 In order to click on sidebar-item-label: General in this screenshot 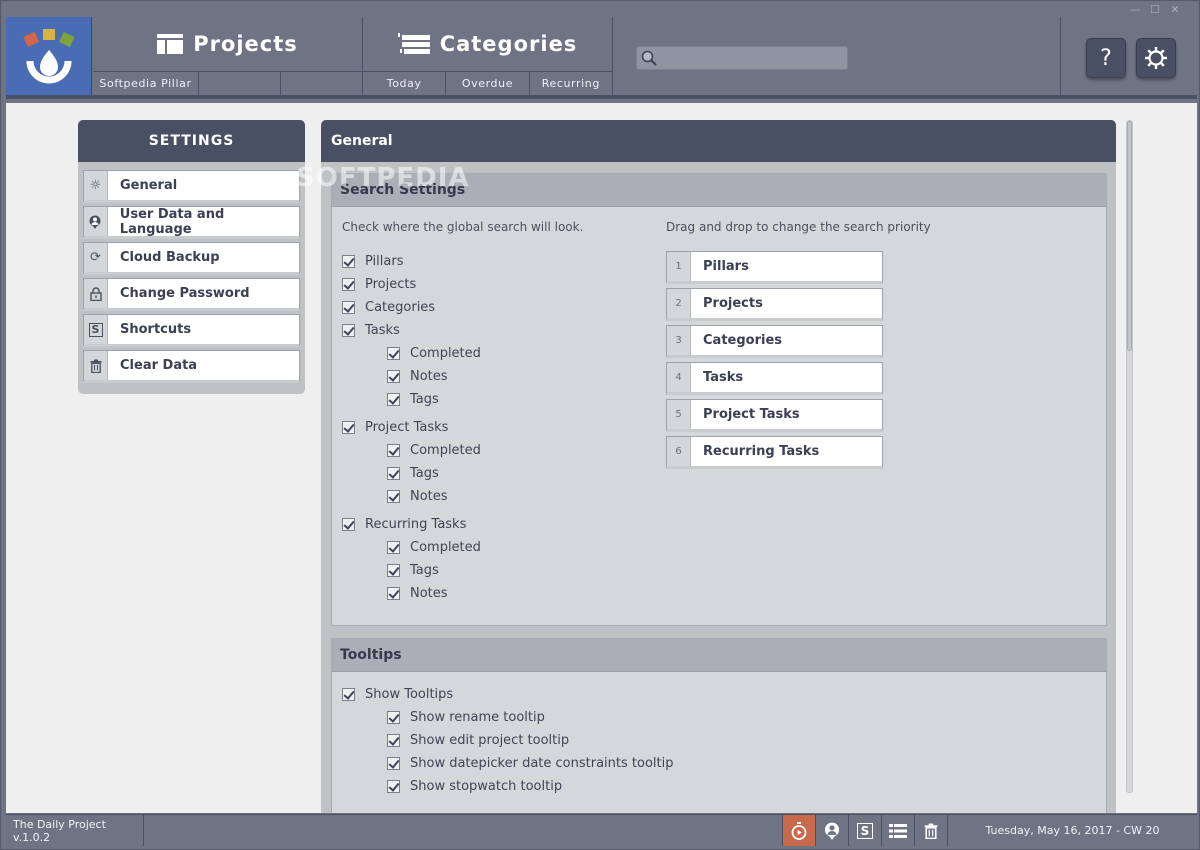, I will do `click(149, 185)`.